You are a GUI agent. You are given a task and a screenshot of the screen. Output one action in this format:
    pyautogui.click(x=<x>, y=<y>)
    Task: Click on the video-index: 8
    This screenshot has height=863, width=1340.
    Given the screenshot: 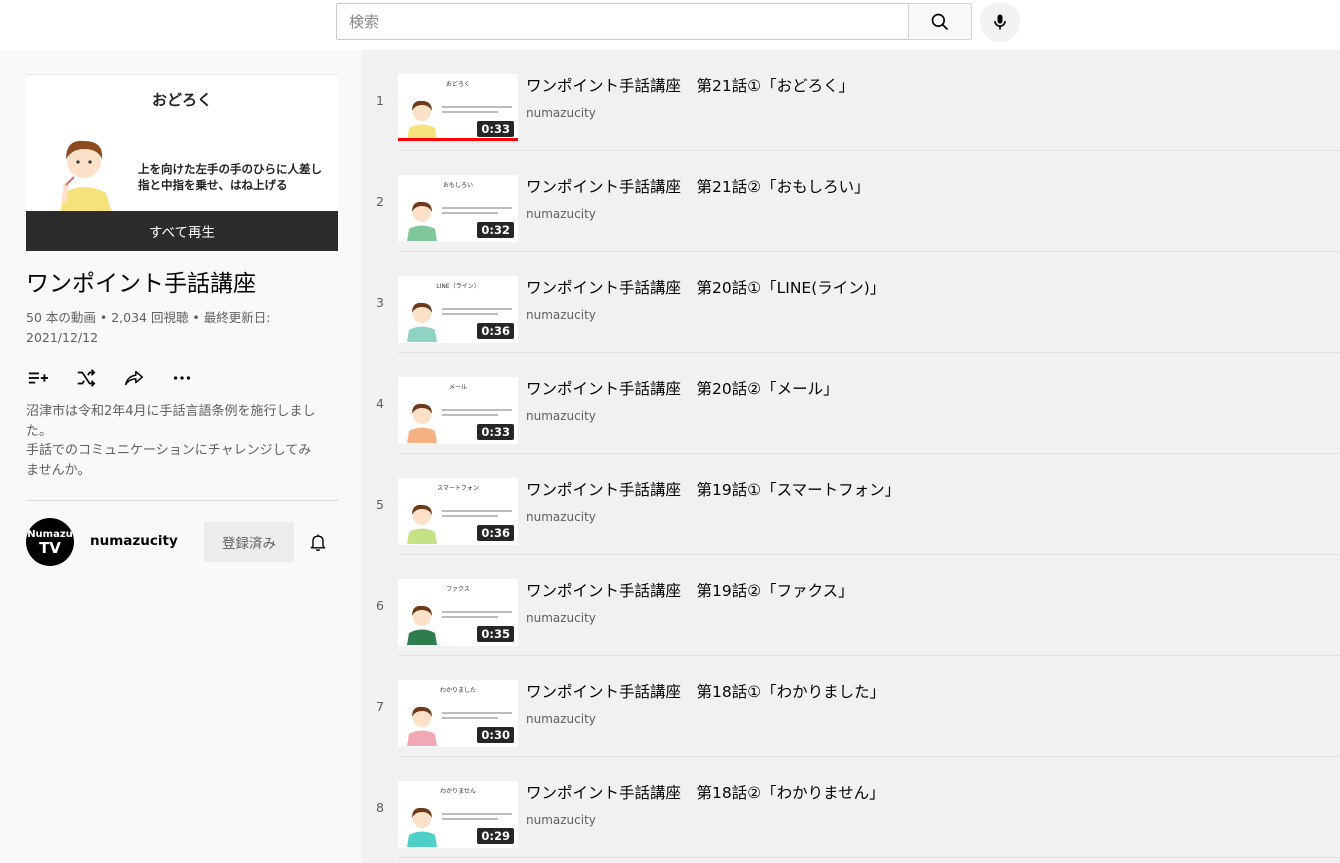 What is the action you would take?
    pyautogui.click(x=380, y=807)
    